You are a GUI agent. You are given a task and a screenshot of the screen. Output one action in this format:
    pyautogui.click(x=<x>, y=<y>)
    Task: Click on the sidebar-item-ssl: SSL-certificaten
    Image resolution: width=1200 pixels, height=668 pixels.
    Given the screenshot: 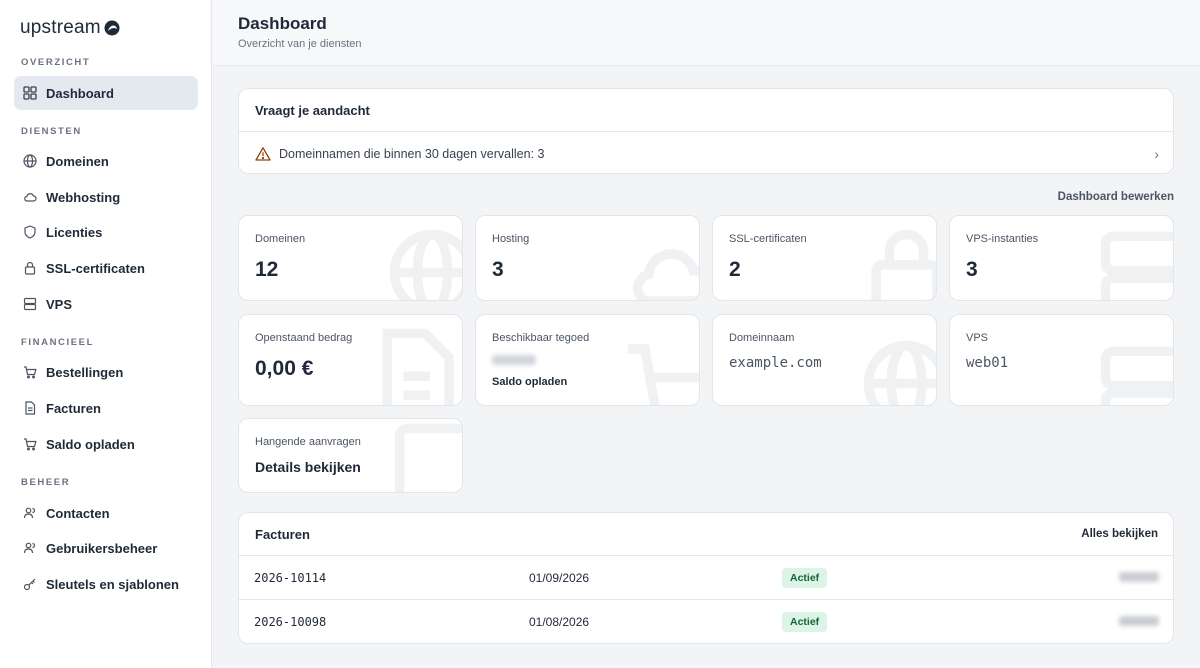 What is the action you would take?
    pyautogui.click(x=106, y=268)
    